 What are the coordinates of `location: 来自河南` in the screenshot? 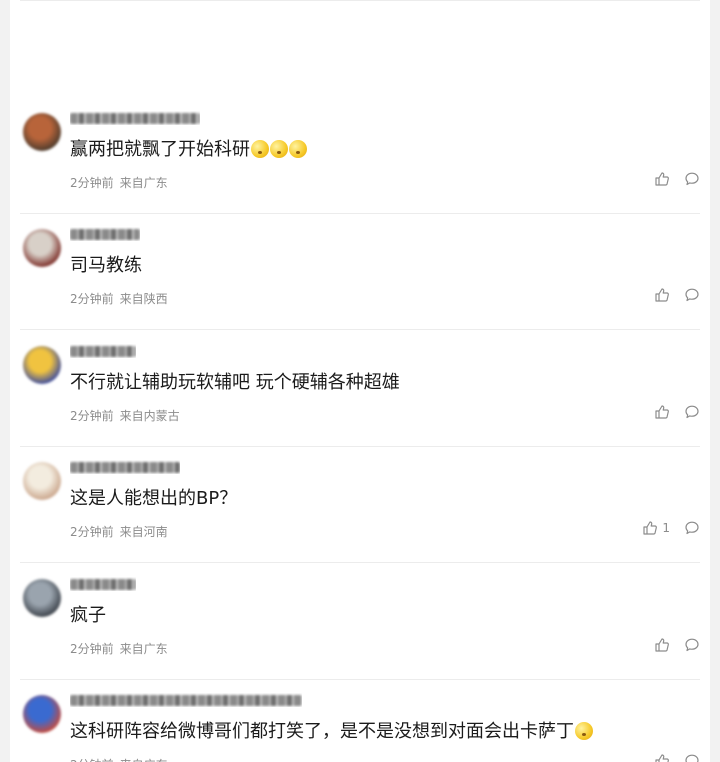 It's located at (143, 532).